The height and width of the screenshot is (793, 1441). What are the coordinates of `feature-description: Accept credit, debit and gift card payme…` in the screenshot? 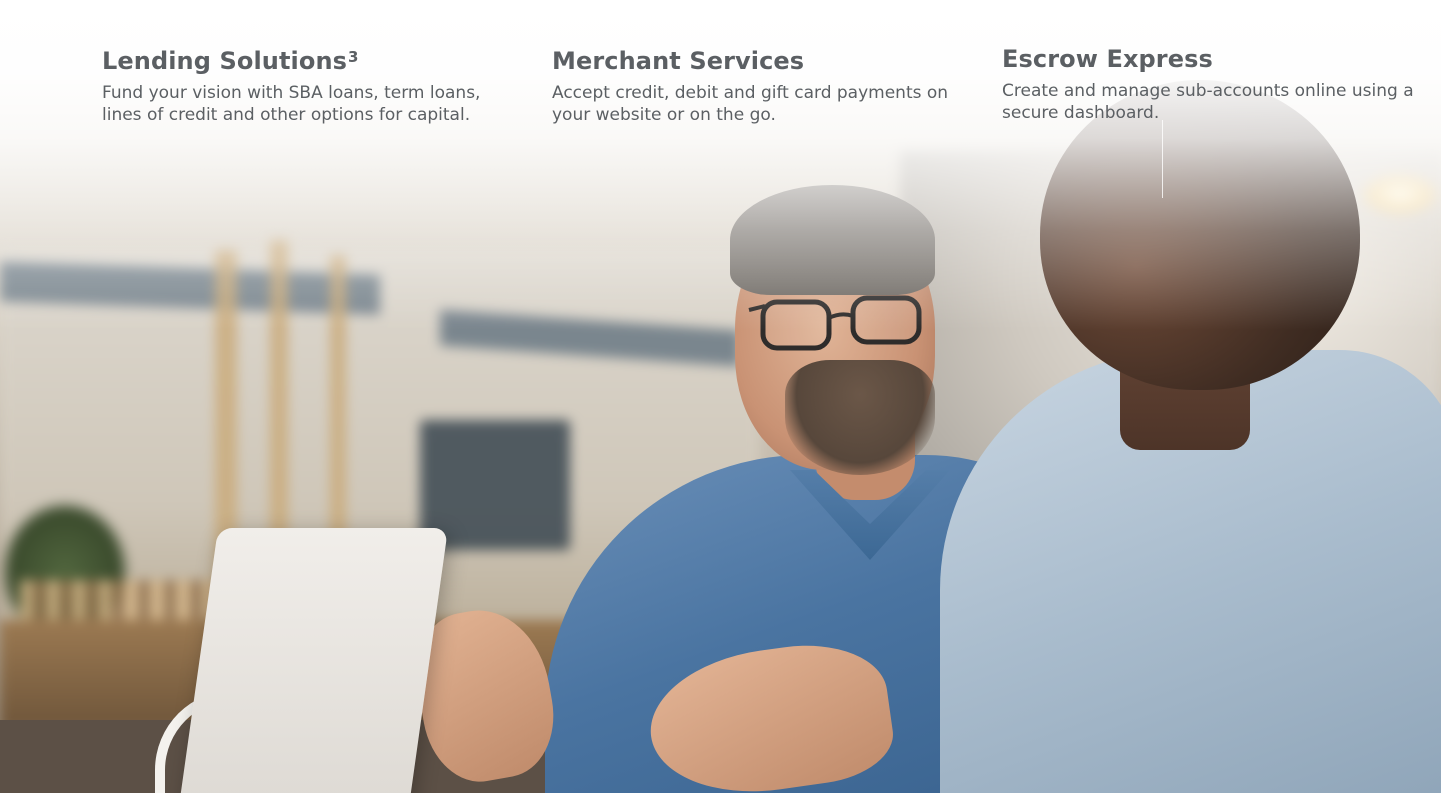 It's located at (750, 104).